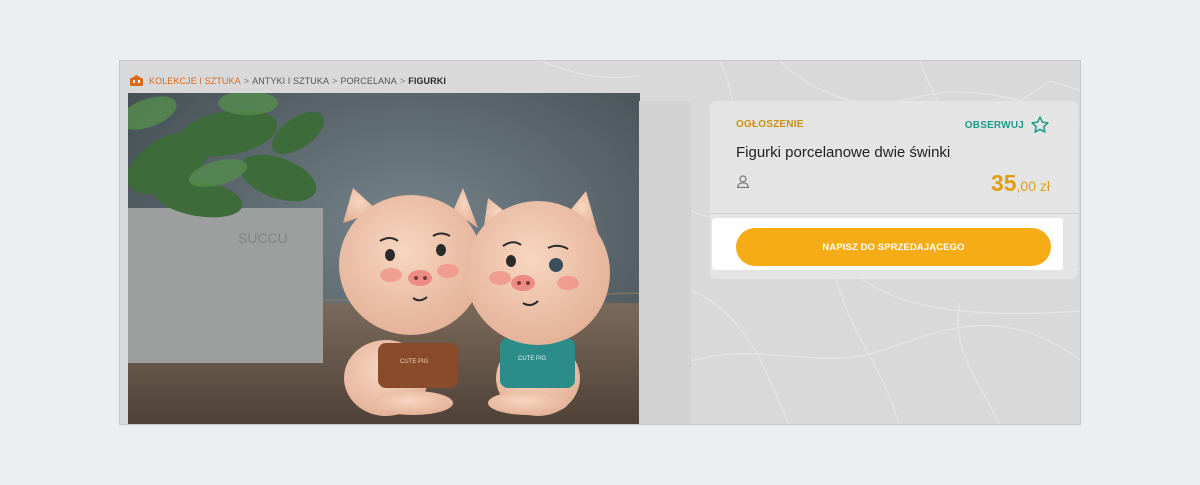  I want to click on svg-text: SUCCU, so click(263, 238).